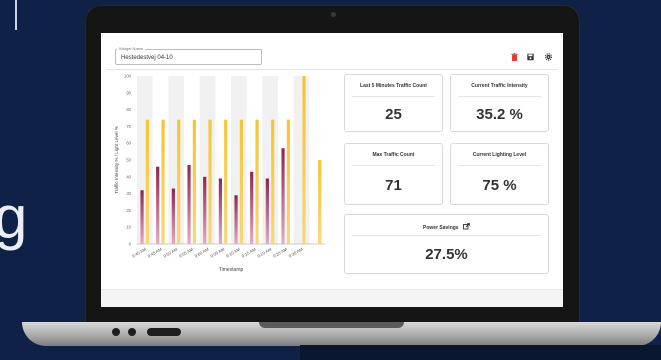  I want to click on header-divider, so click(332, 69).